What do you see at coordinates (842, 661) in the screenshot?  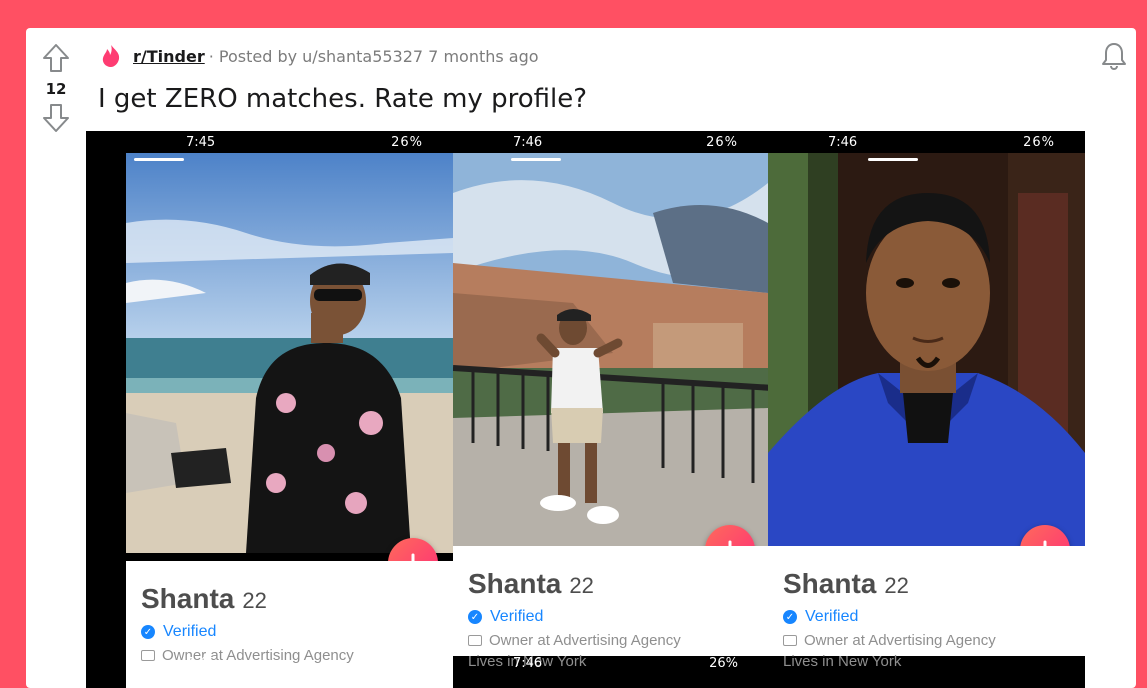 I see `location-label: Lives in New York` at bounding box center [842, 661].